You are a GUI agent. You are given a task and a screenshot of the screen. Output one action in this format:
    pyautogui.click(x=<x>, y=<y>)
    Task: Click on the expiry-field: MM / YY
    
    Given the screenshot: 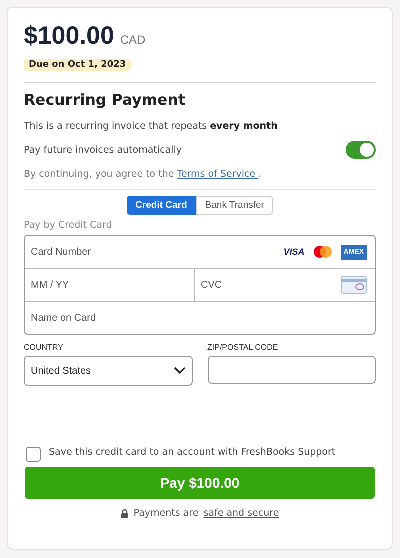 What is the action you would take?
    pyautogui.click(x=108, y=285)
    